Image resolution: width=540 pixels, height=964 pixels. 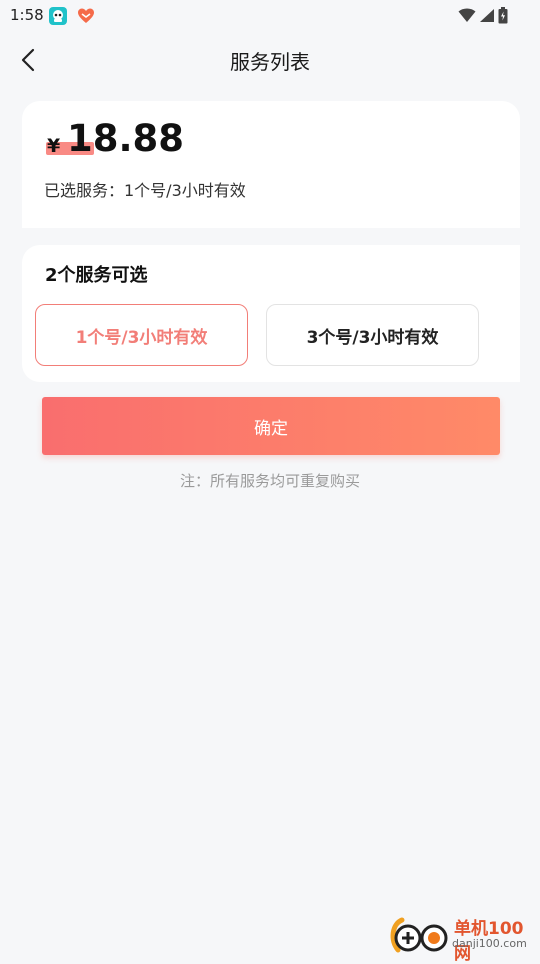 I want to click on watermark: 单机100网 danji100.com, so click(x=464, y=937).